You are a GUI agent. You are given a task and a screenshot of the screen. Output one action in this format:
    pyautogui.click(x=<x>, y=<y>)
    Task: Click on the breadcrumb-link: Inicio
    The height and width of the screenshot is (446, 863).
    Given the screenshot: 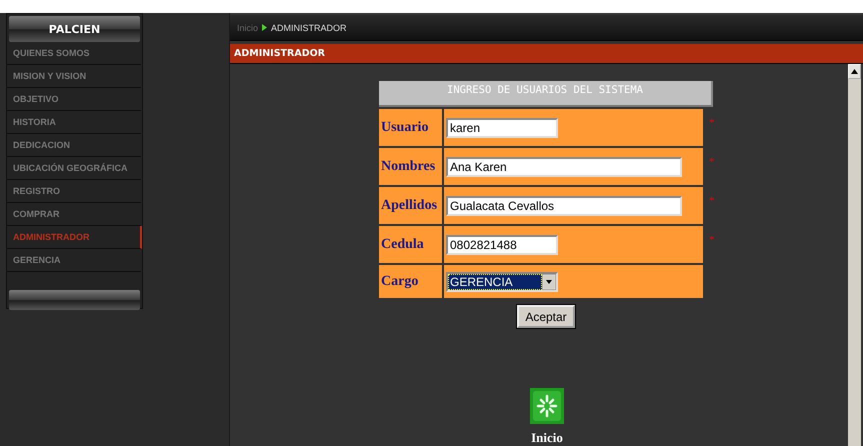 What is the action you would take?
    pyautogui.click(x=247, y=27)
    